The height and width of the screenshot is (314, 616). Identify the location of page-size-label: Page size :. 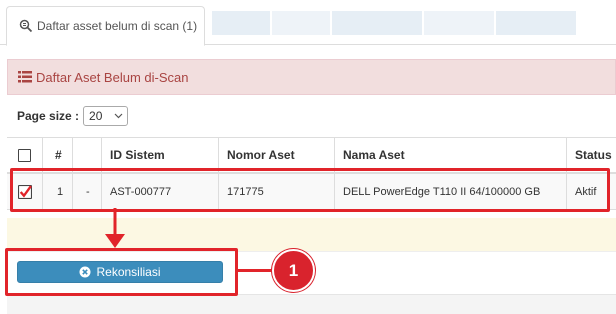
(48, 116).